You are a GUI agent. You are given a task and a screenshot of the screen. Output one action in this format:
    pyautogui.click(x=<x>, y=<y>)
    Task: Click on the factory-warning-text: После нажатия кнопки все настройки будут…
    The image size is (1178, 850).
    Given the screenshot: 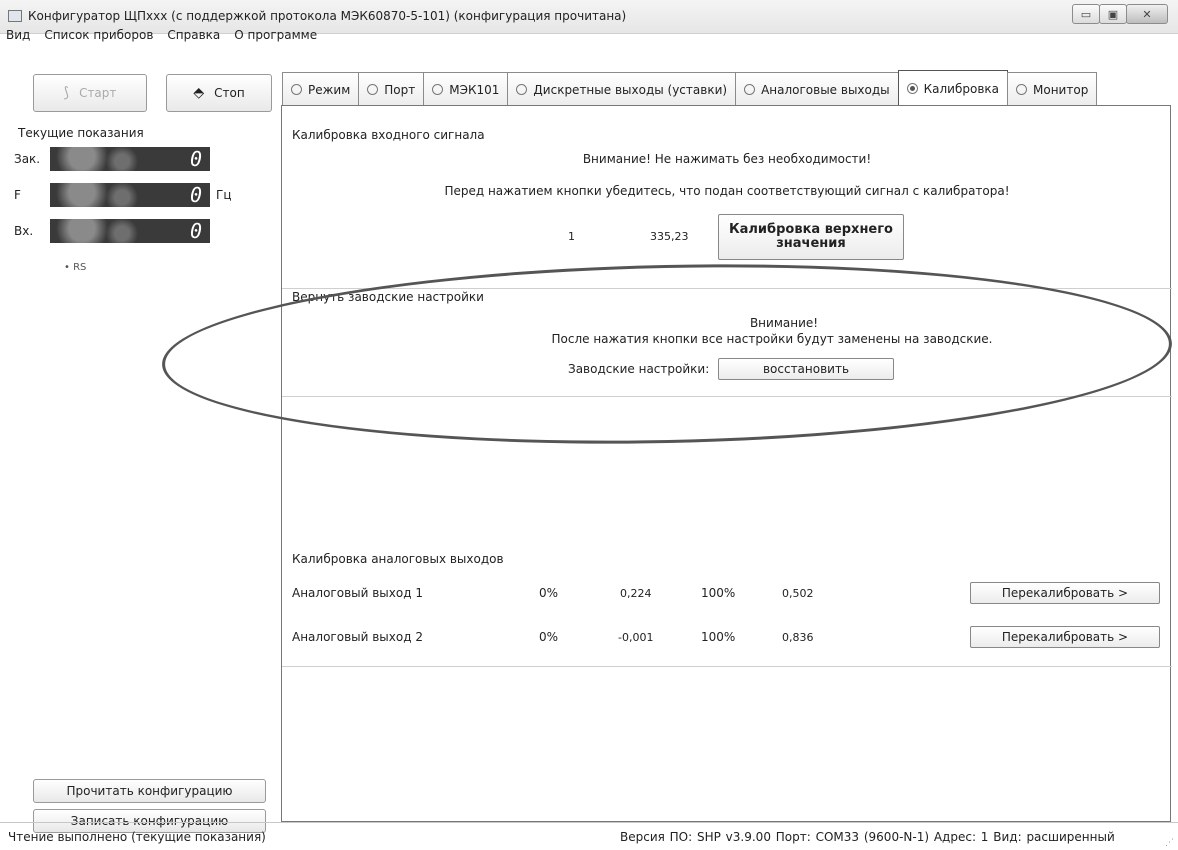 What is the action you would take?
    pyautogui.click(x=772, y=339)
    